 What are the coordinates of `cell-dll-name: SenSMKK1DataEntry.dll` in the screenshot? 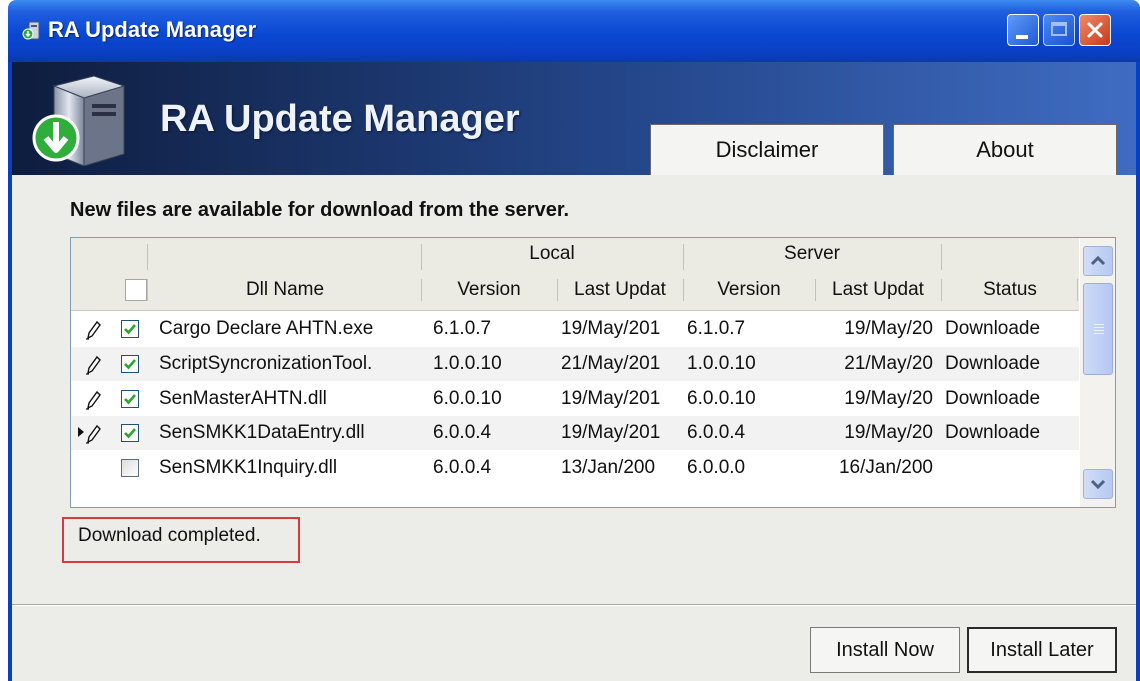 It's located at (290, 433).